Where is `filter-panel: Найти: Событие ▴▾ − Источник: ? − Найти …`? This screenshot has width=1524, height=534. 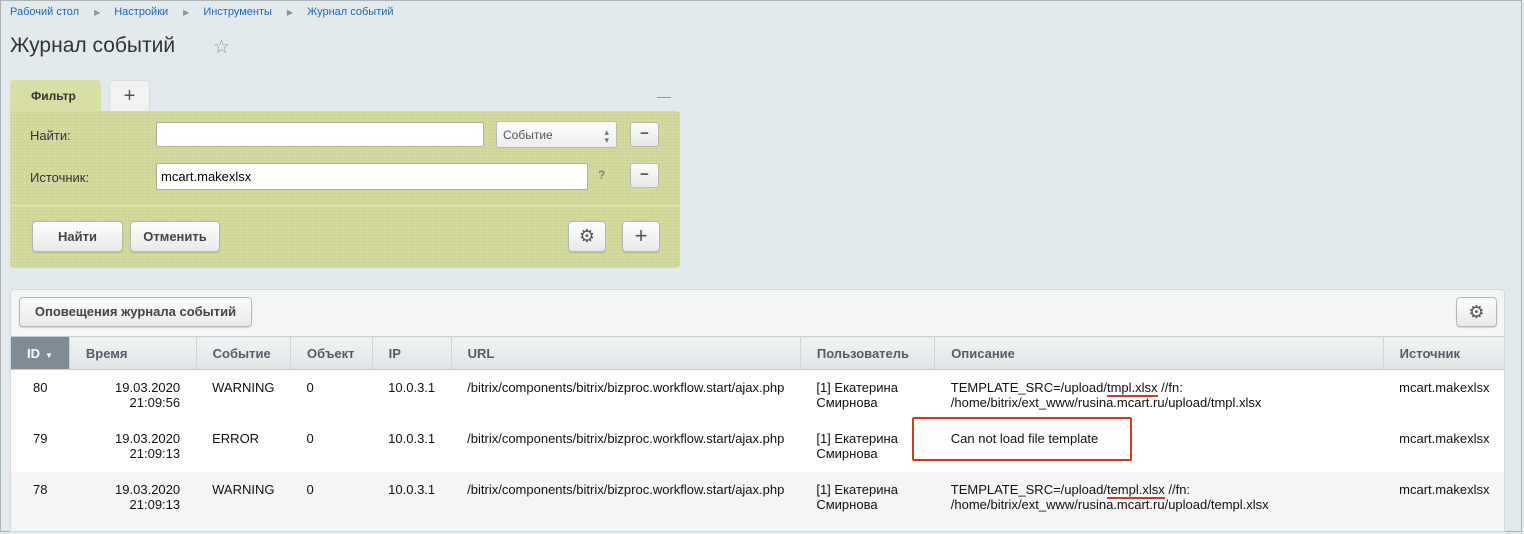 filter-panel: Найти: Событие ▴▾ − Источник: ? − Найти … is located at coordinates (345, 189).